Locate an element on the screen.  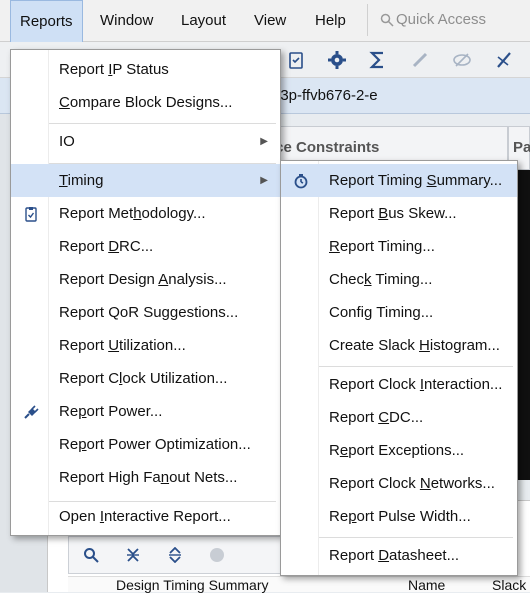
collapse-all-icon is located at coordinates (133, 555).